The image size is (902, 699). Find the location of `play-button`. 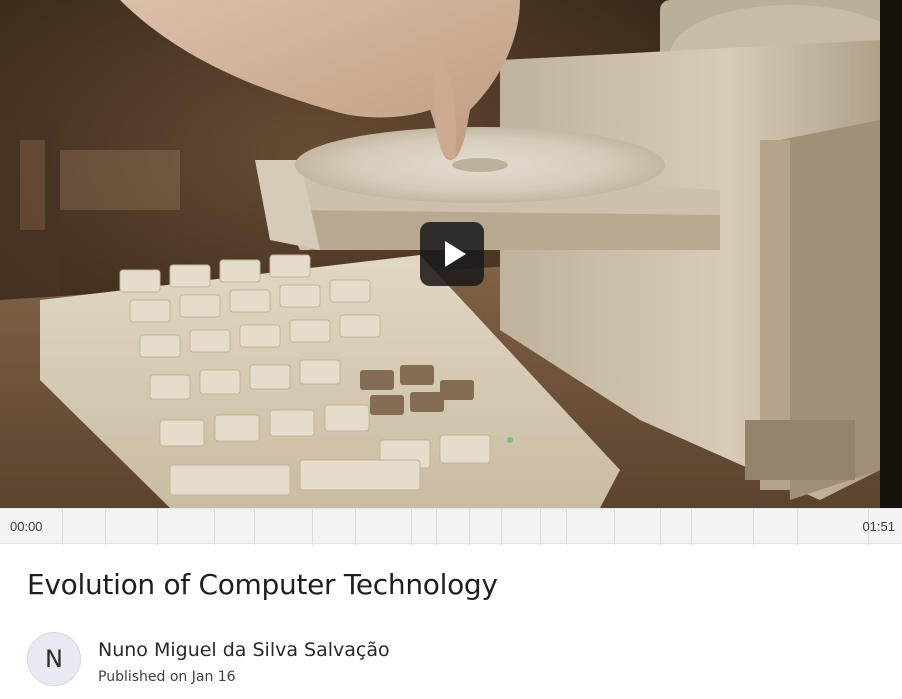

play-button is located at coordinates (452, 254).